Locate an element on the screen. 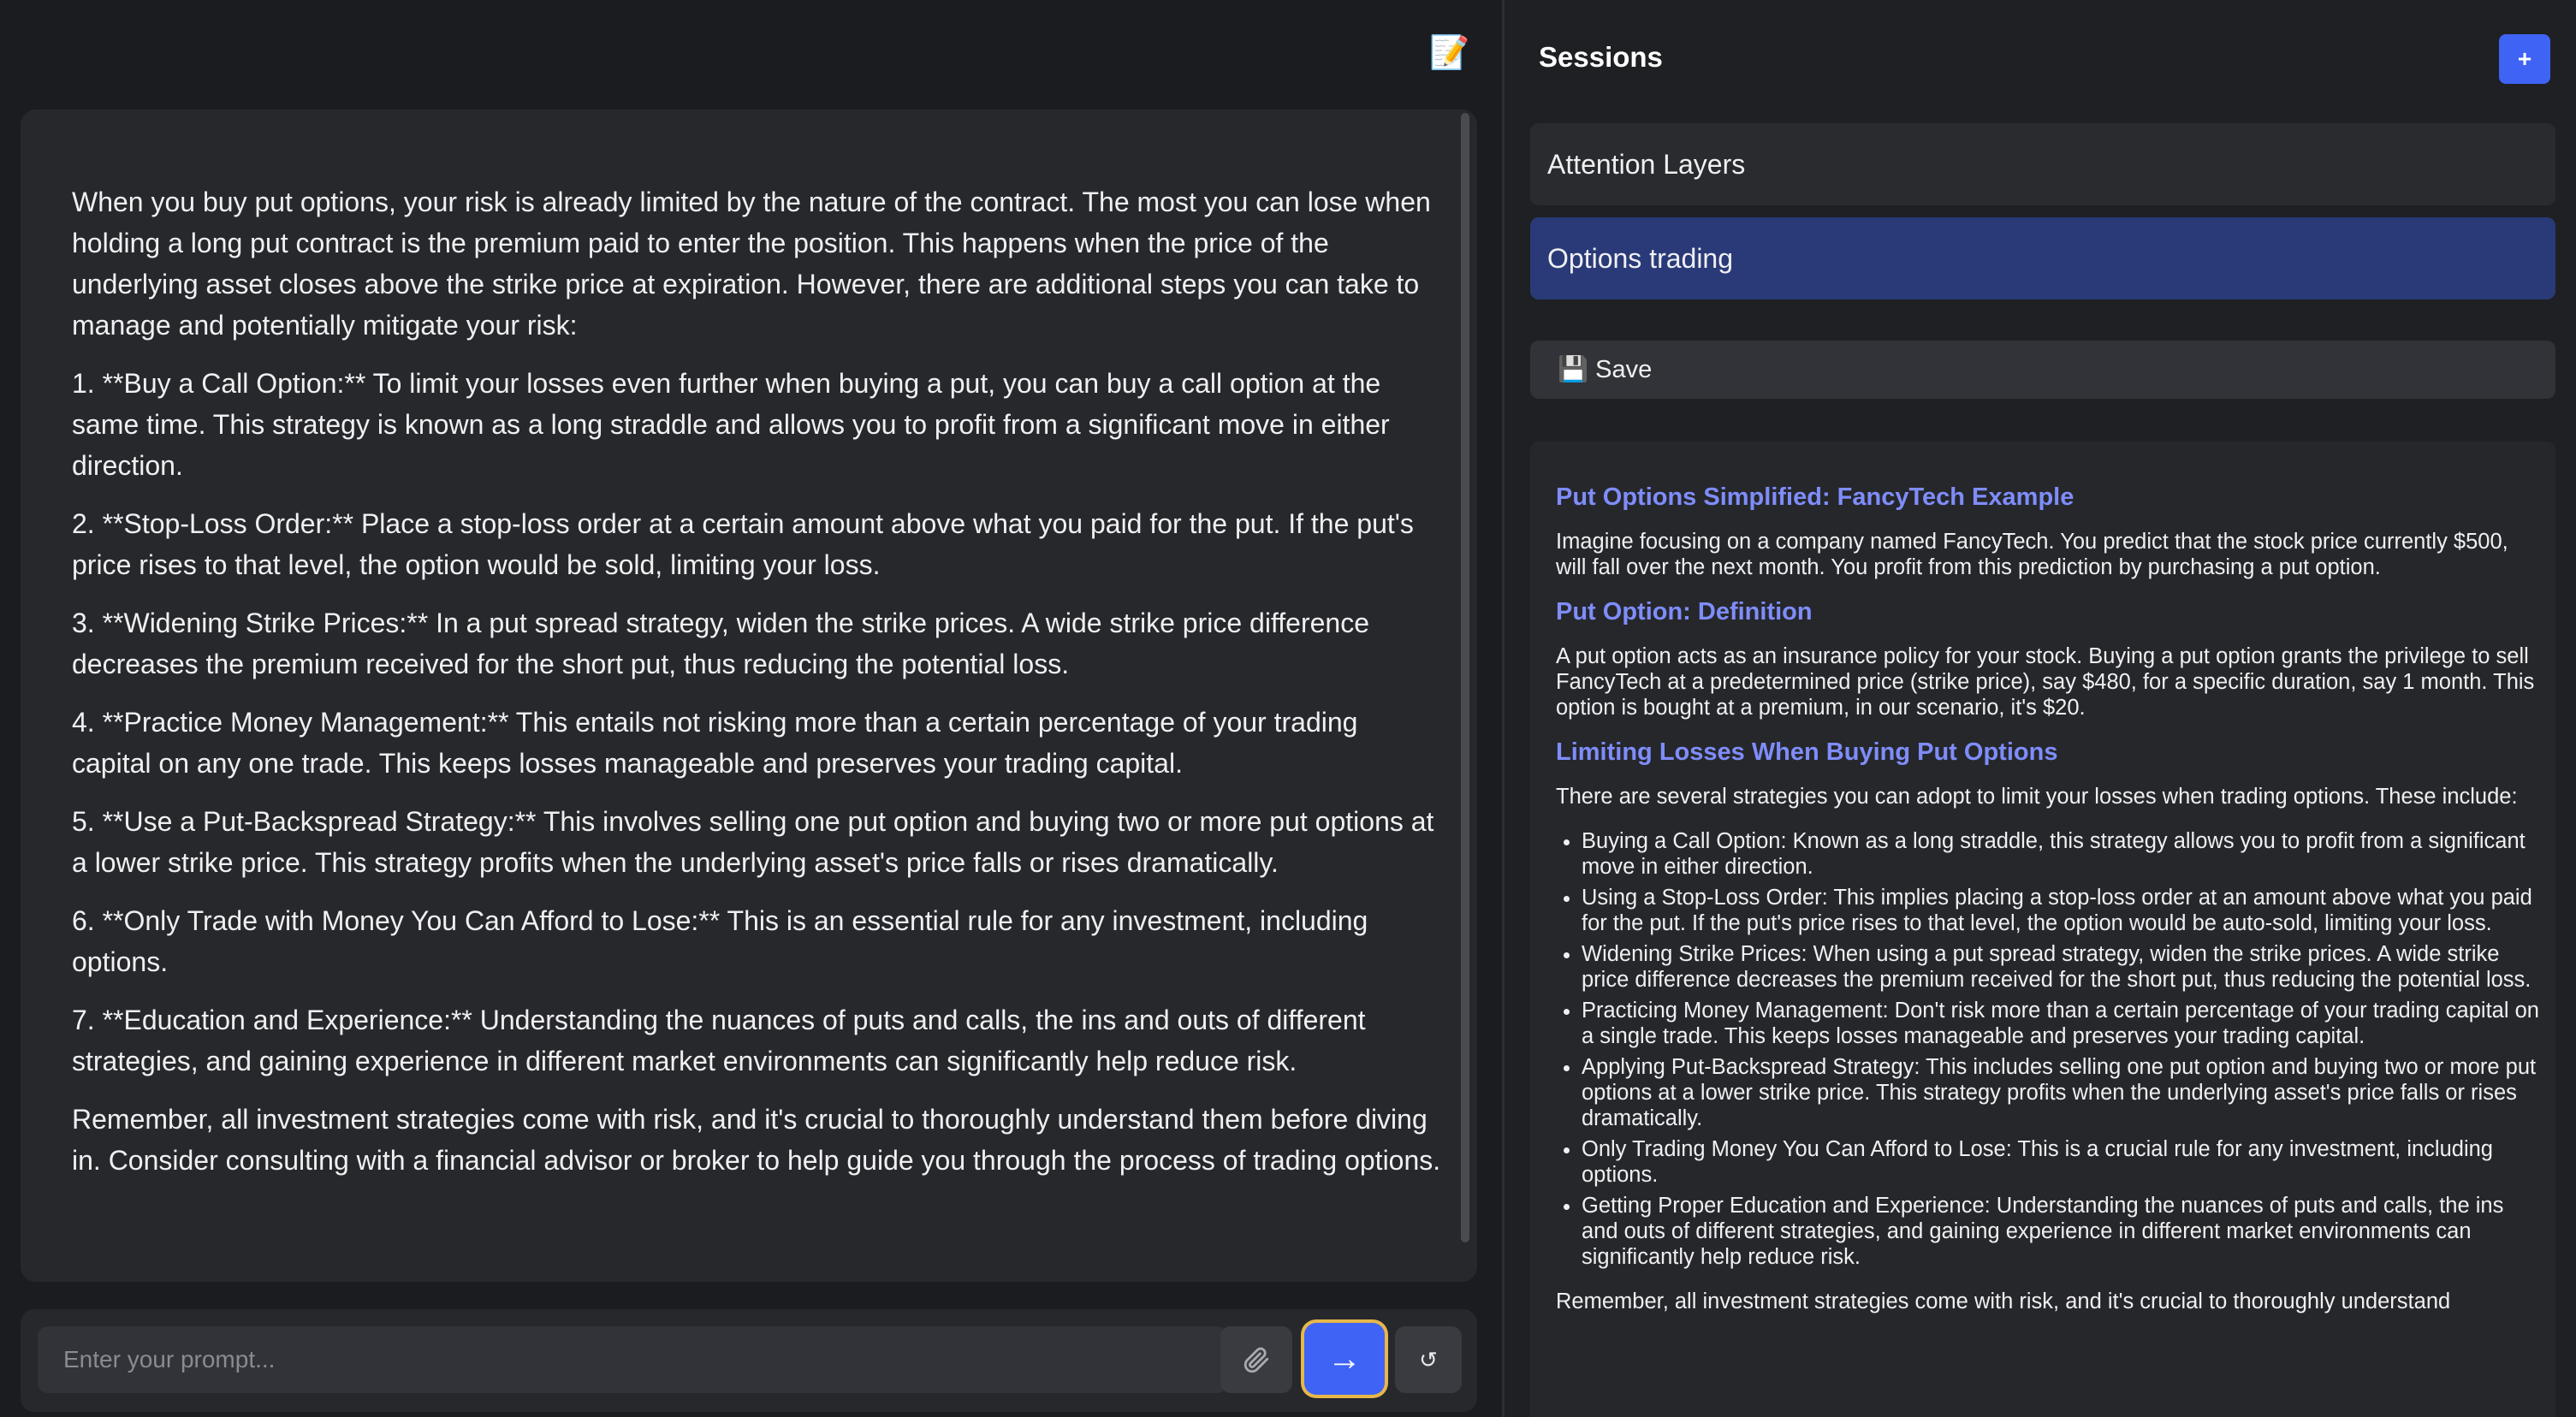 Image resolution: width=2576 pixels, height=1417 pixels. attach-button is located at coordinates (1256, 1360).